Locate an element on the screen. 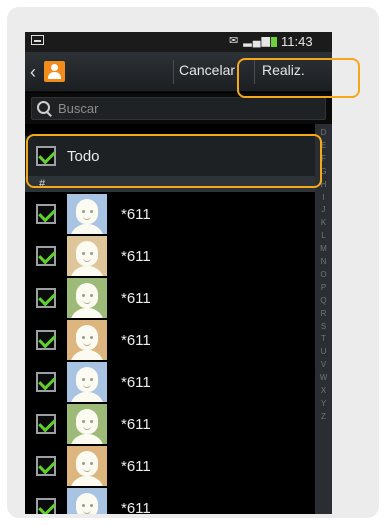 The width and height of the screenshot is (386, 525). index-letter: H is located at coordinates (323, 184).